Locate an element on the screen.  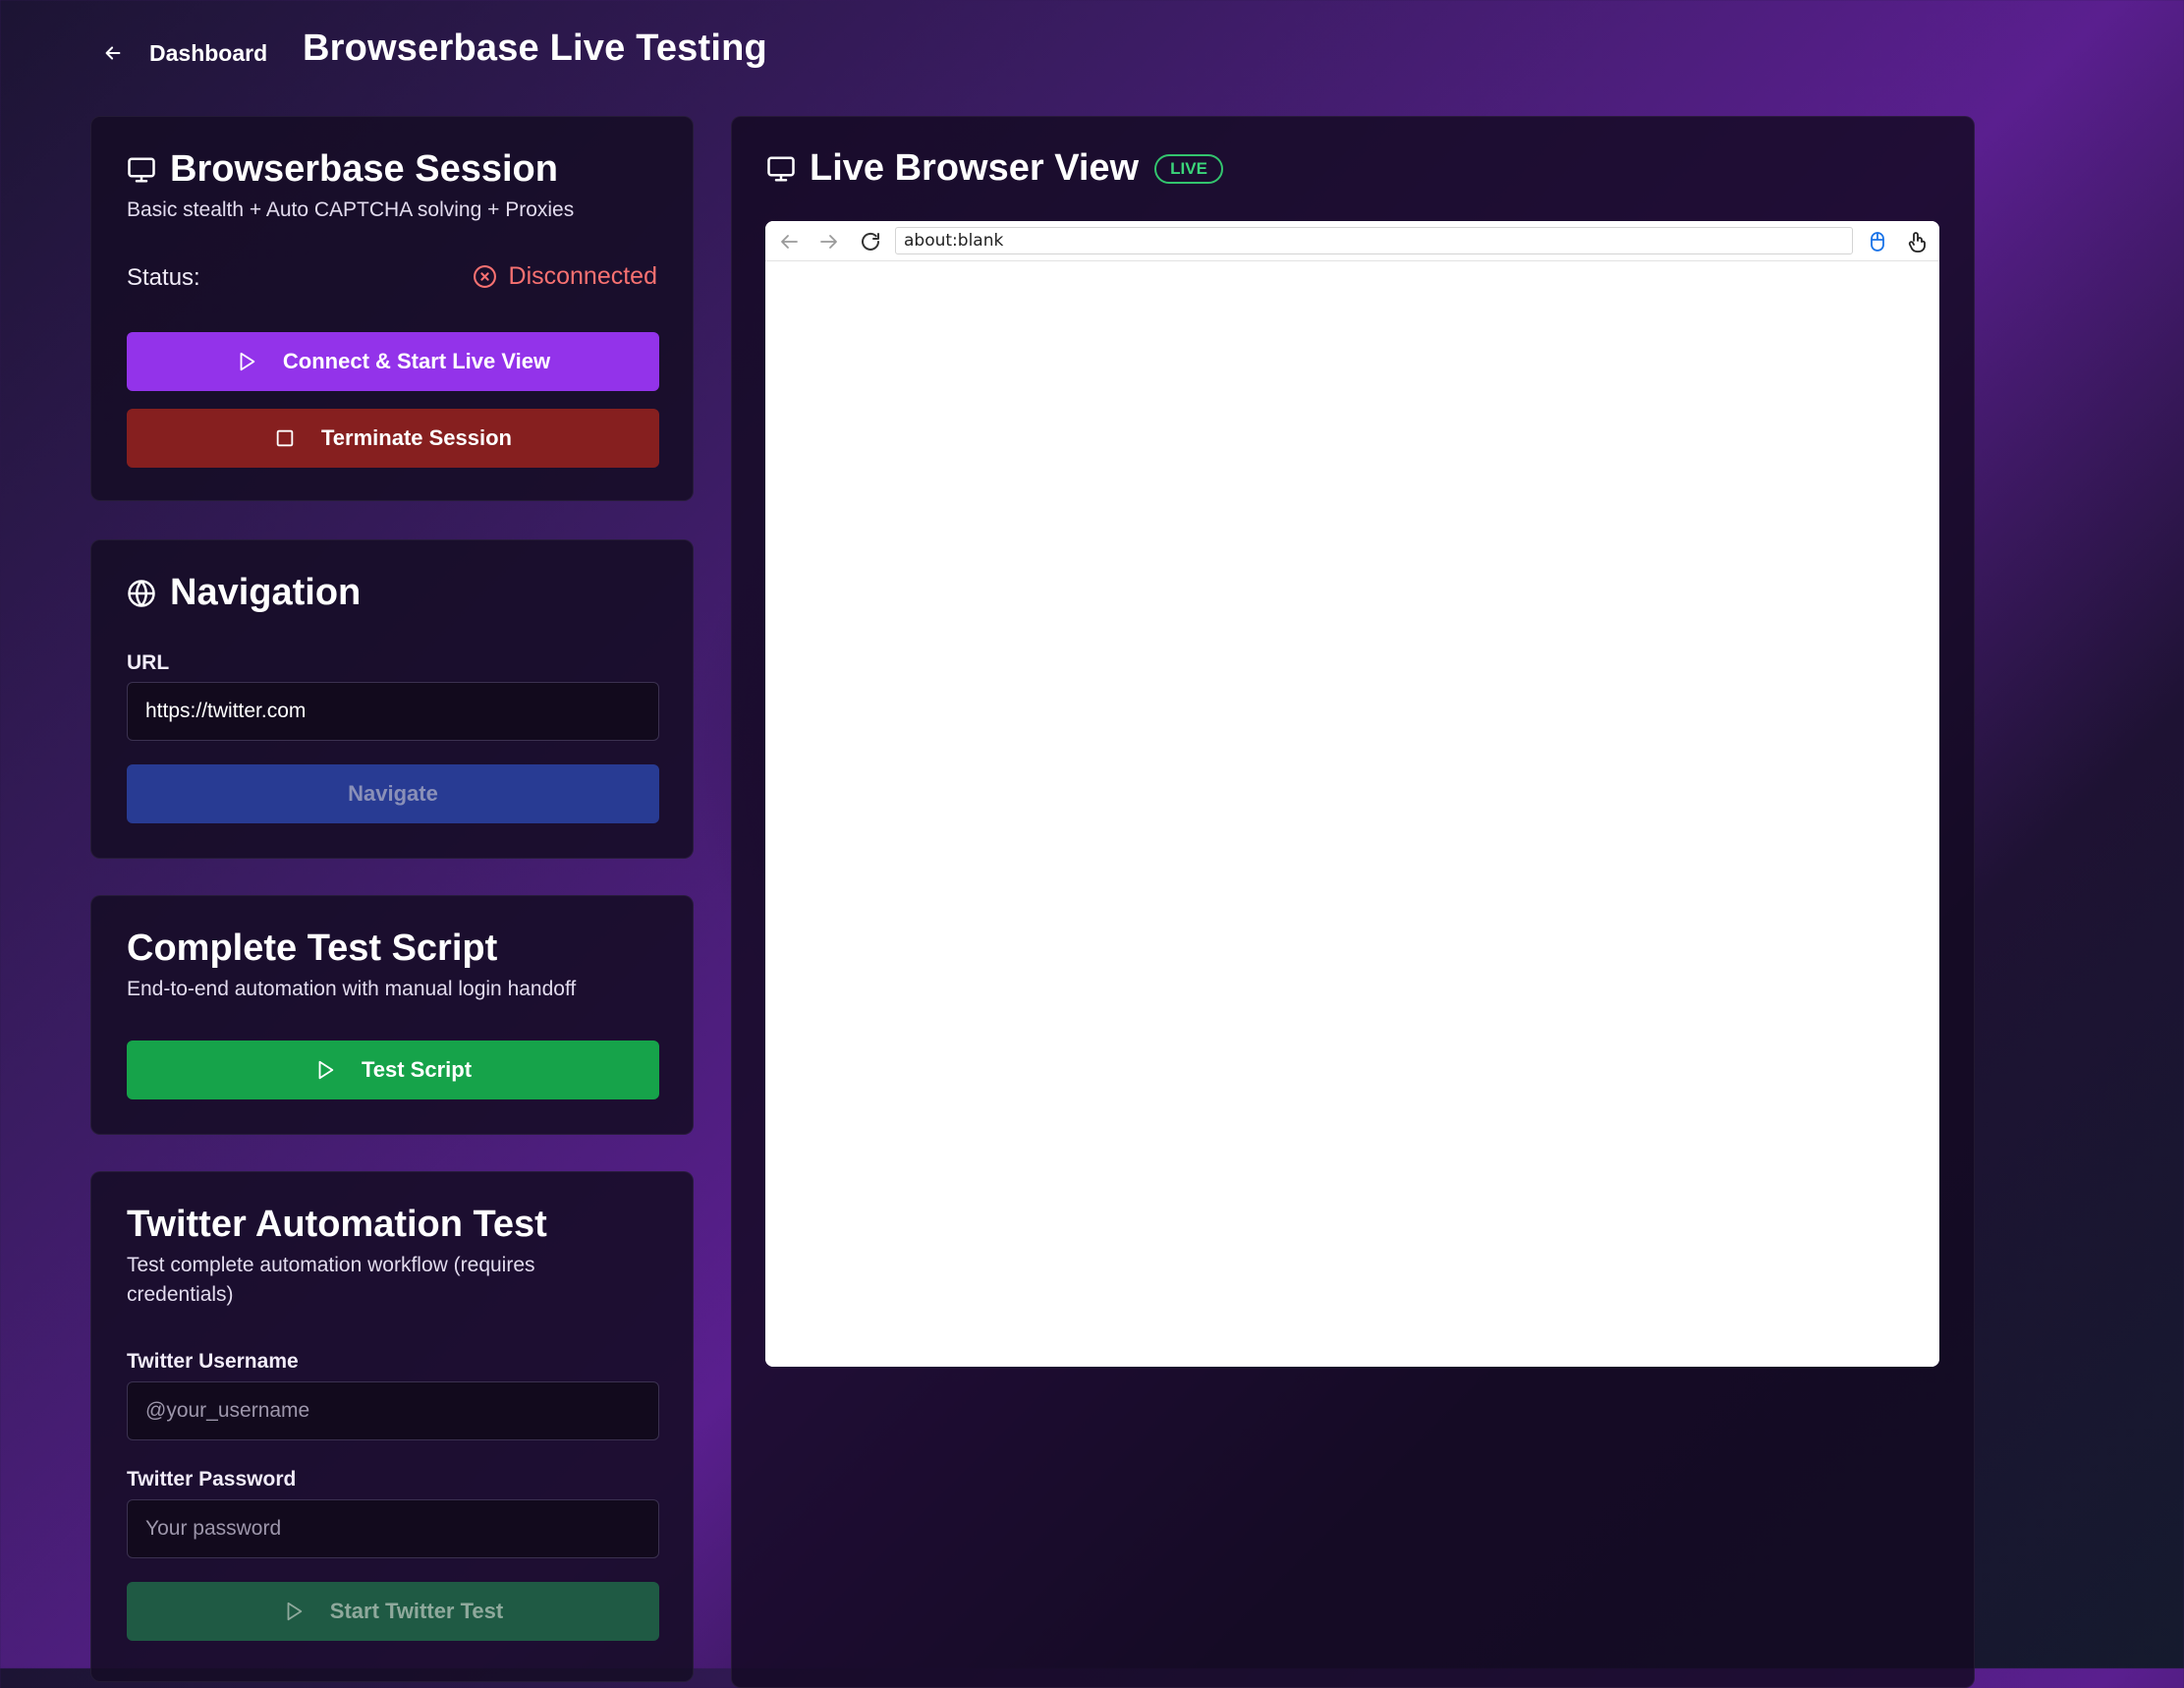
connect-live-view-button: Connect & Start Live View is located at coordinates (393, 361).